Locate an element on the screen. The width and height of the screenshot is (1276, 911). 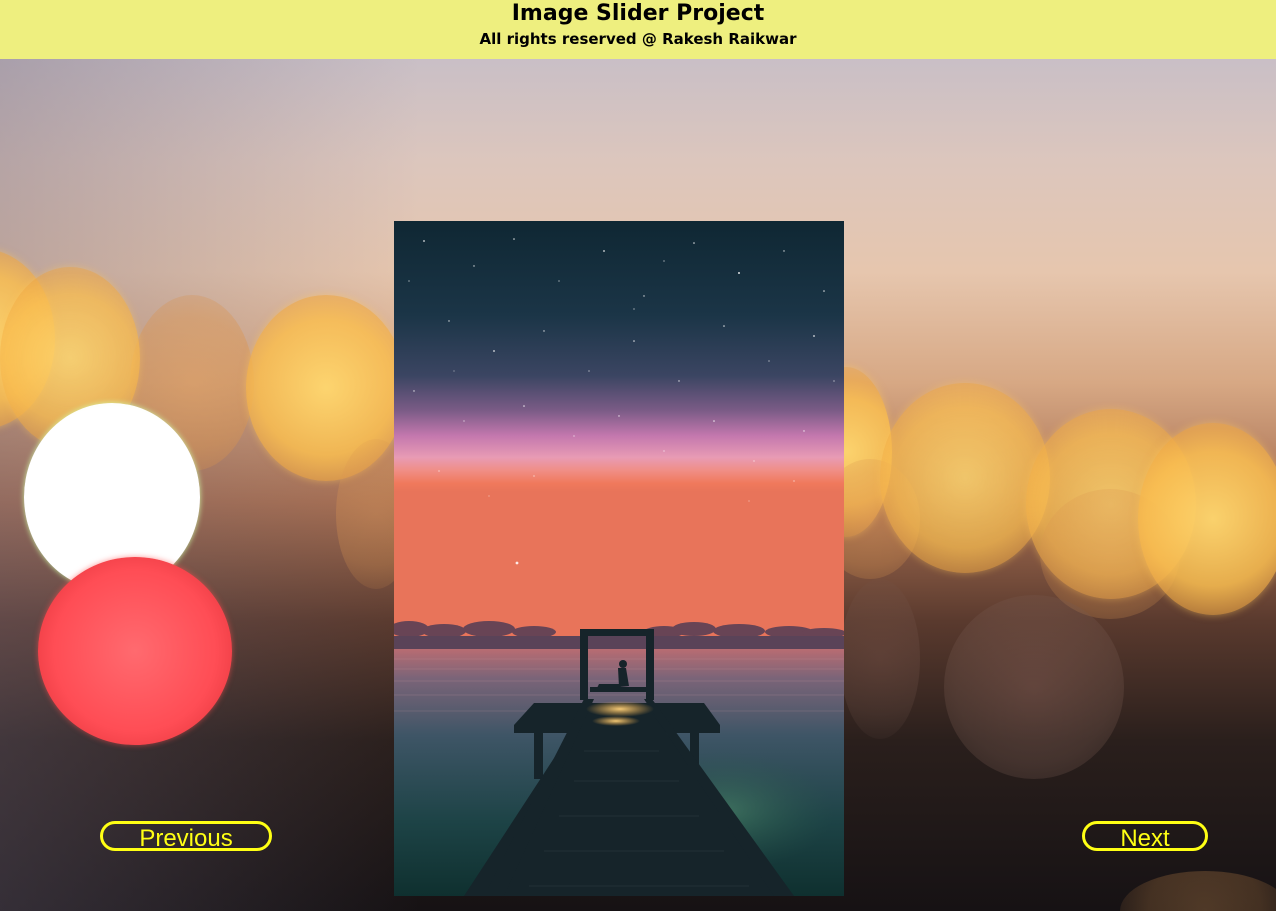
page-subtitle: All rights reserved @ Rakesh Raikwar is located at coordinates (638, 39).